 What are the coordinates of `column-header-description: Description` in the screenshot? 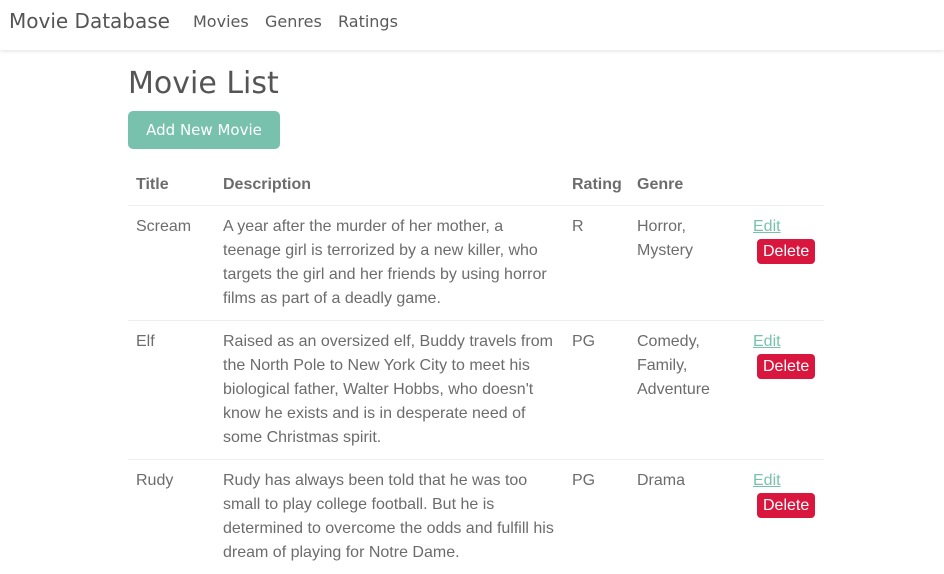 It's located at (389, 183).